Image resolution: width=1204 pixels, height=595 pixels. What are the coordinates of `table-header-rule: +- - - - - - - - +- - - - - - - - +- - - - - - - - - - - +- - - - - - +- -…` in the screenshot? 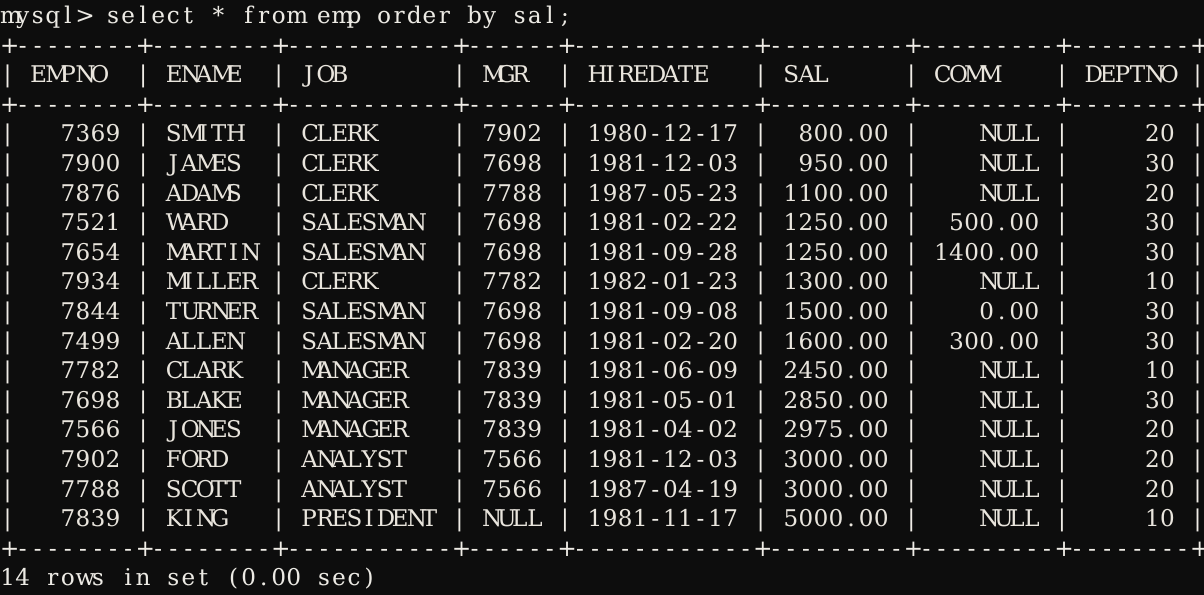 It's located at (602, 104).